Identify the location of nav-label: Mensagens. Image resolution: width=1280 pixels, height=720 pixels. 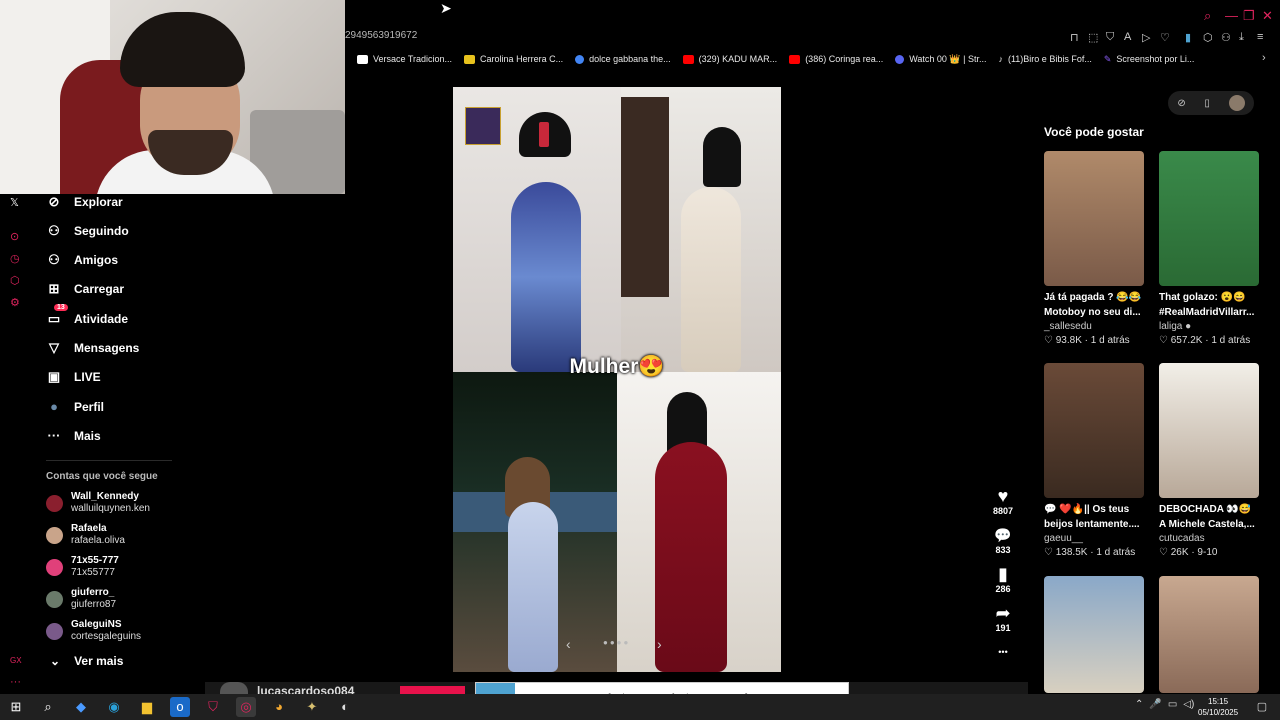
(107, 348).